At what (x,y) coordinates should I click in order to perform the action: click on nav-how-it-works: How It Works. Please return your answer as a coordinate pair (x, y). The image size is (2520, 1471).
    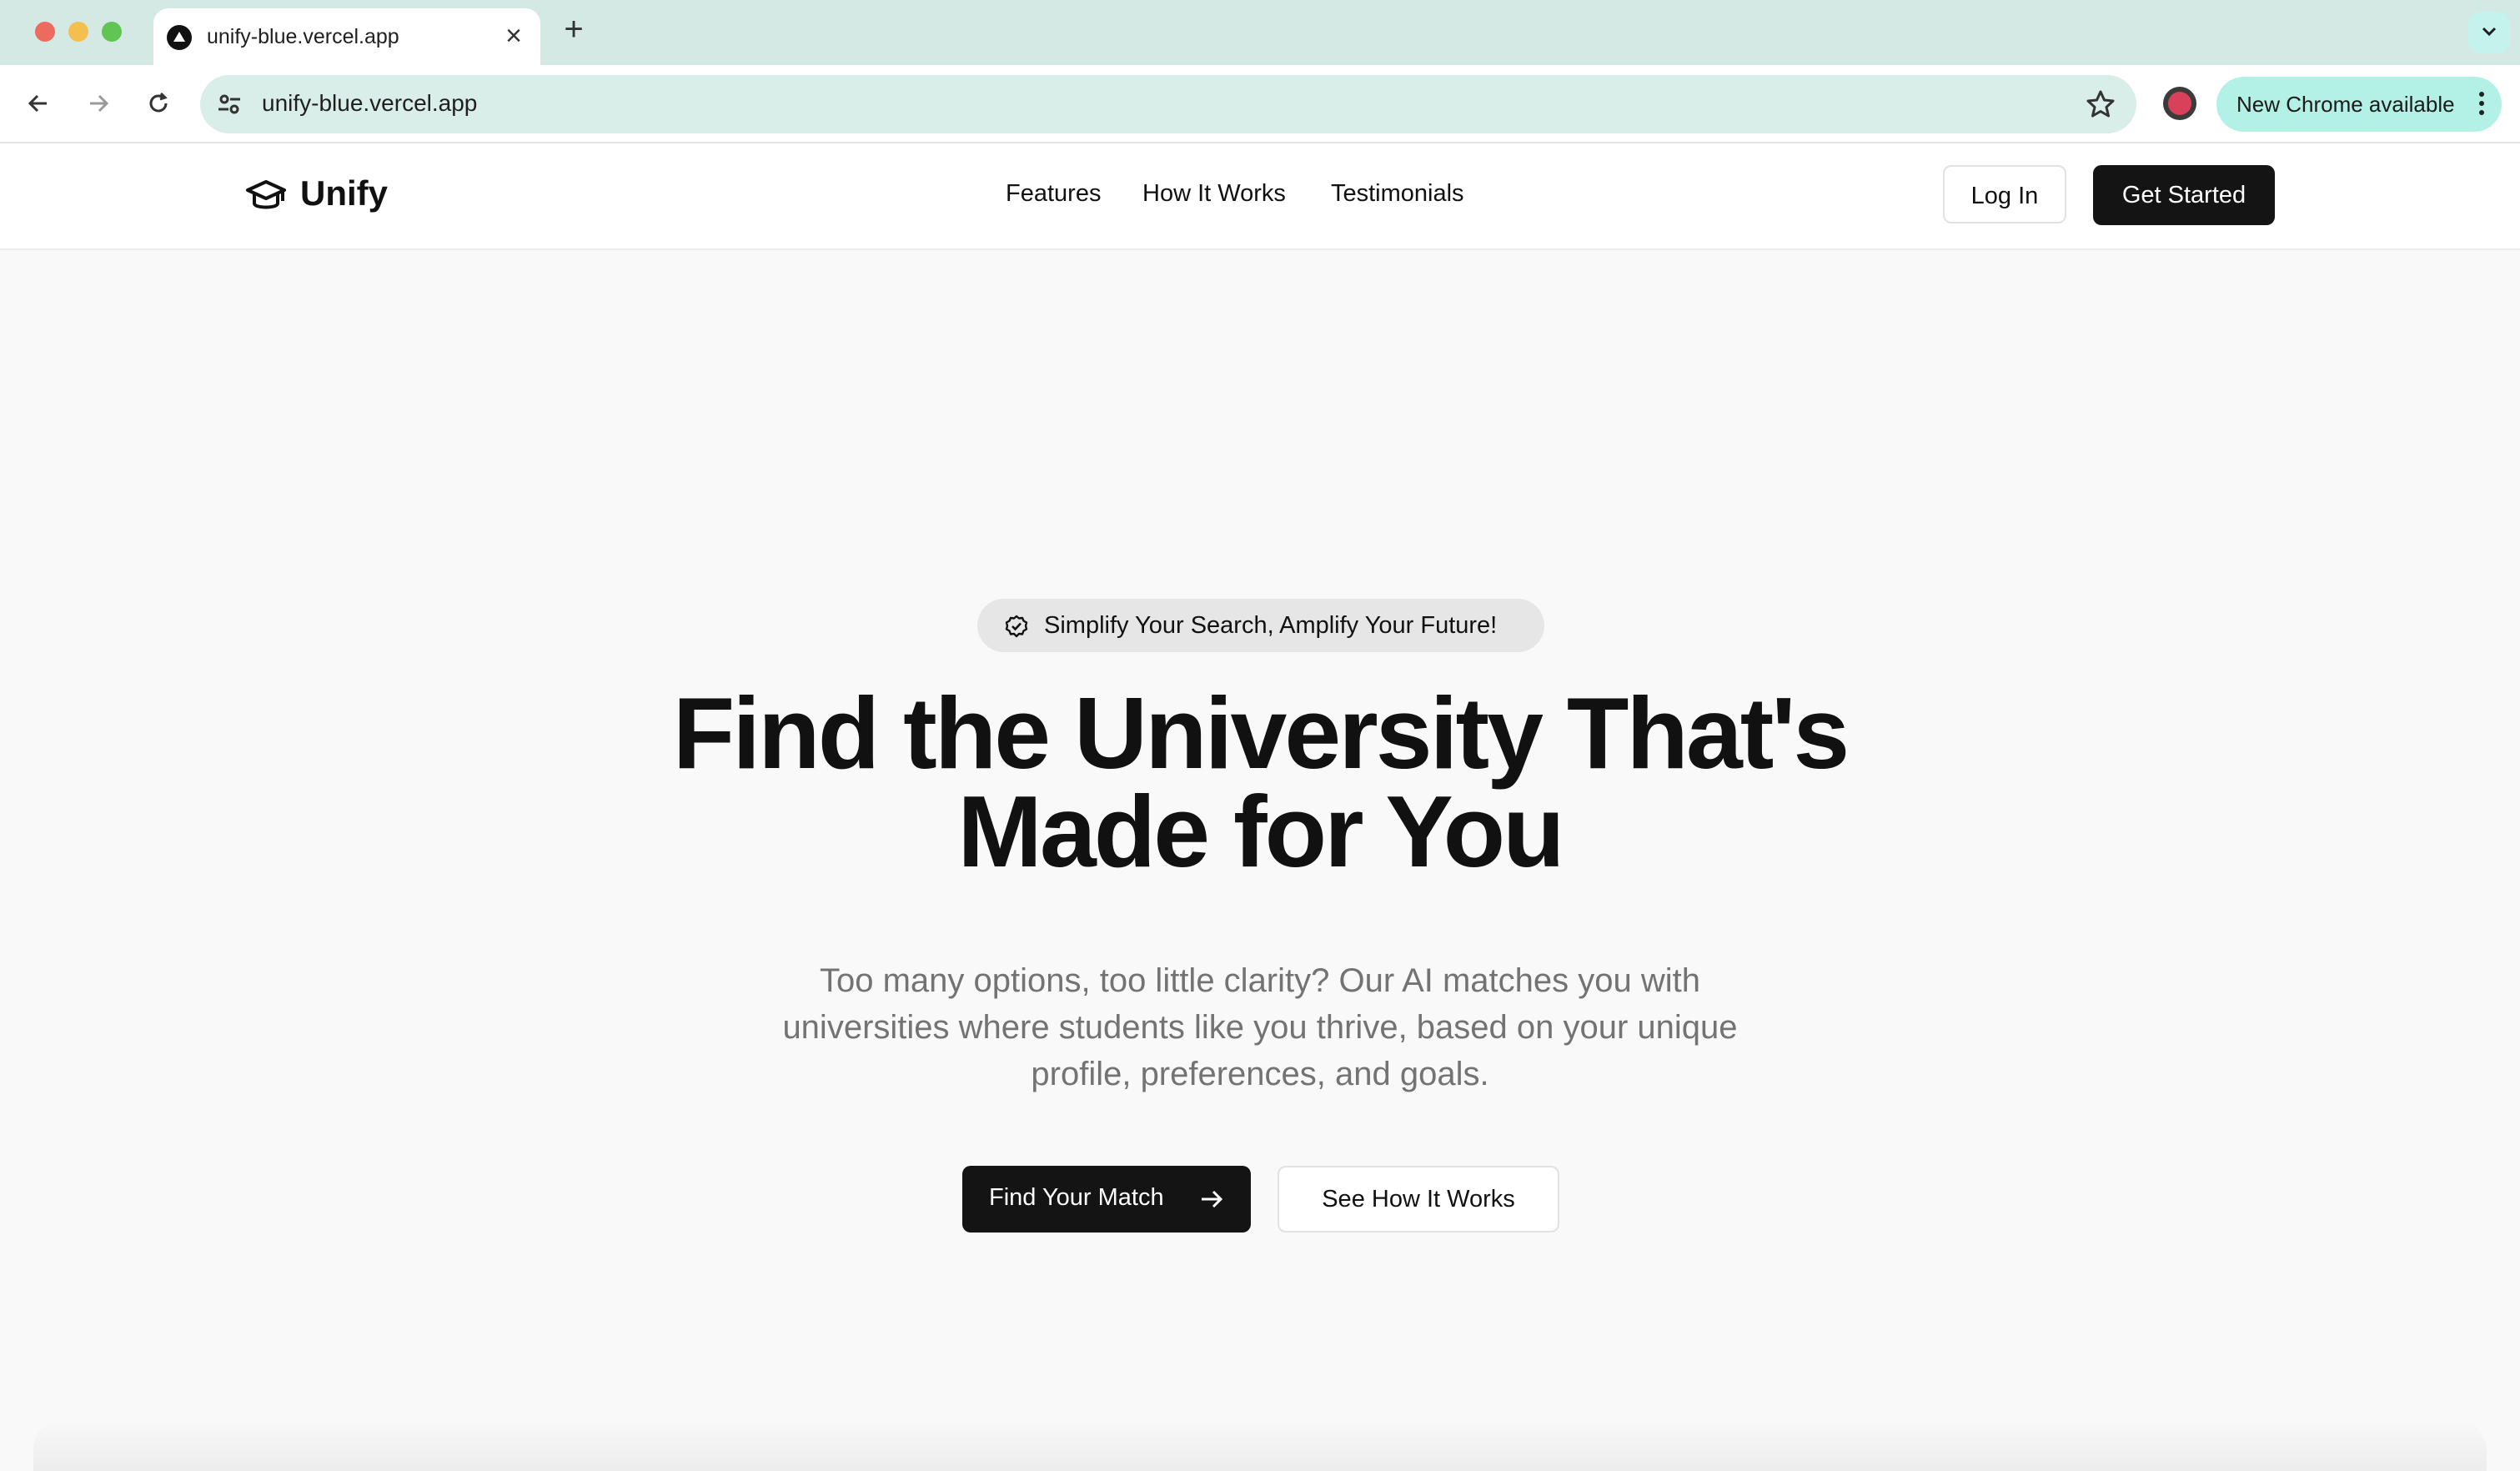
    Looking at the image, I should click on (1214, 194).